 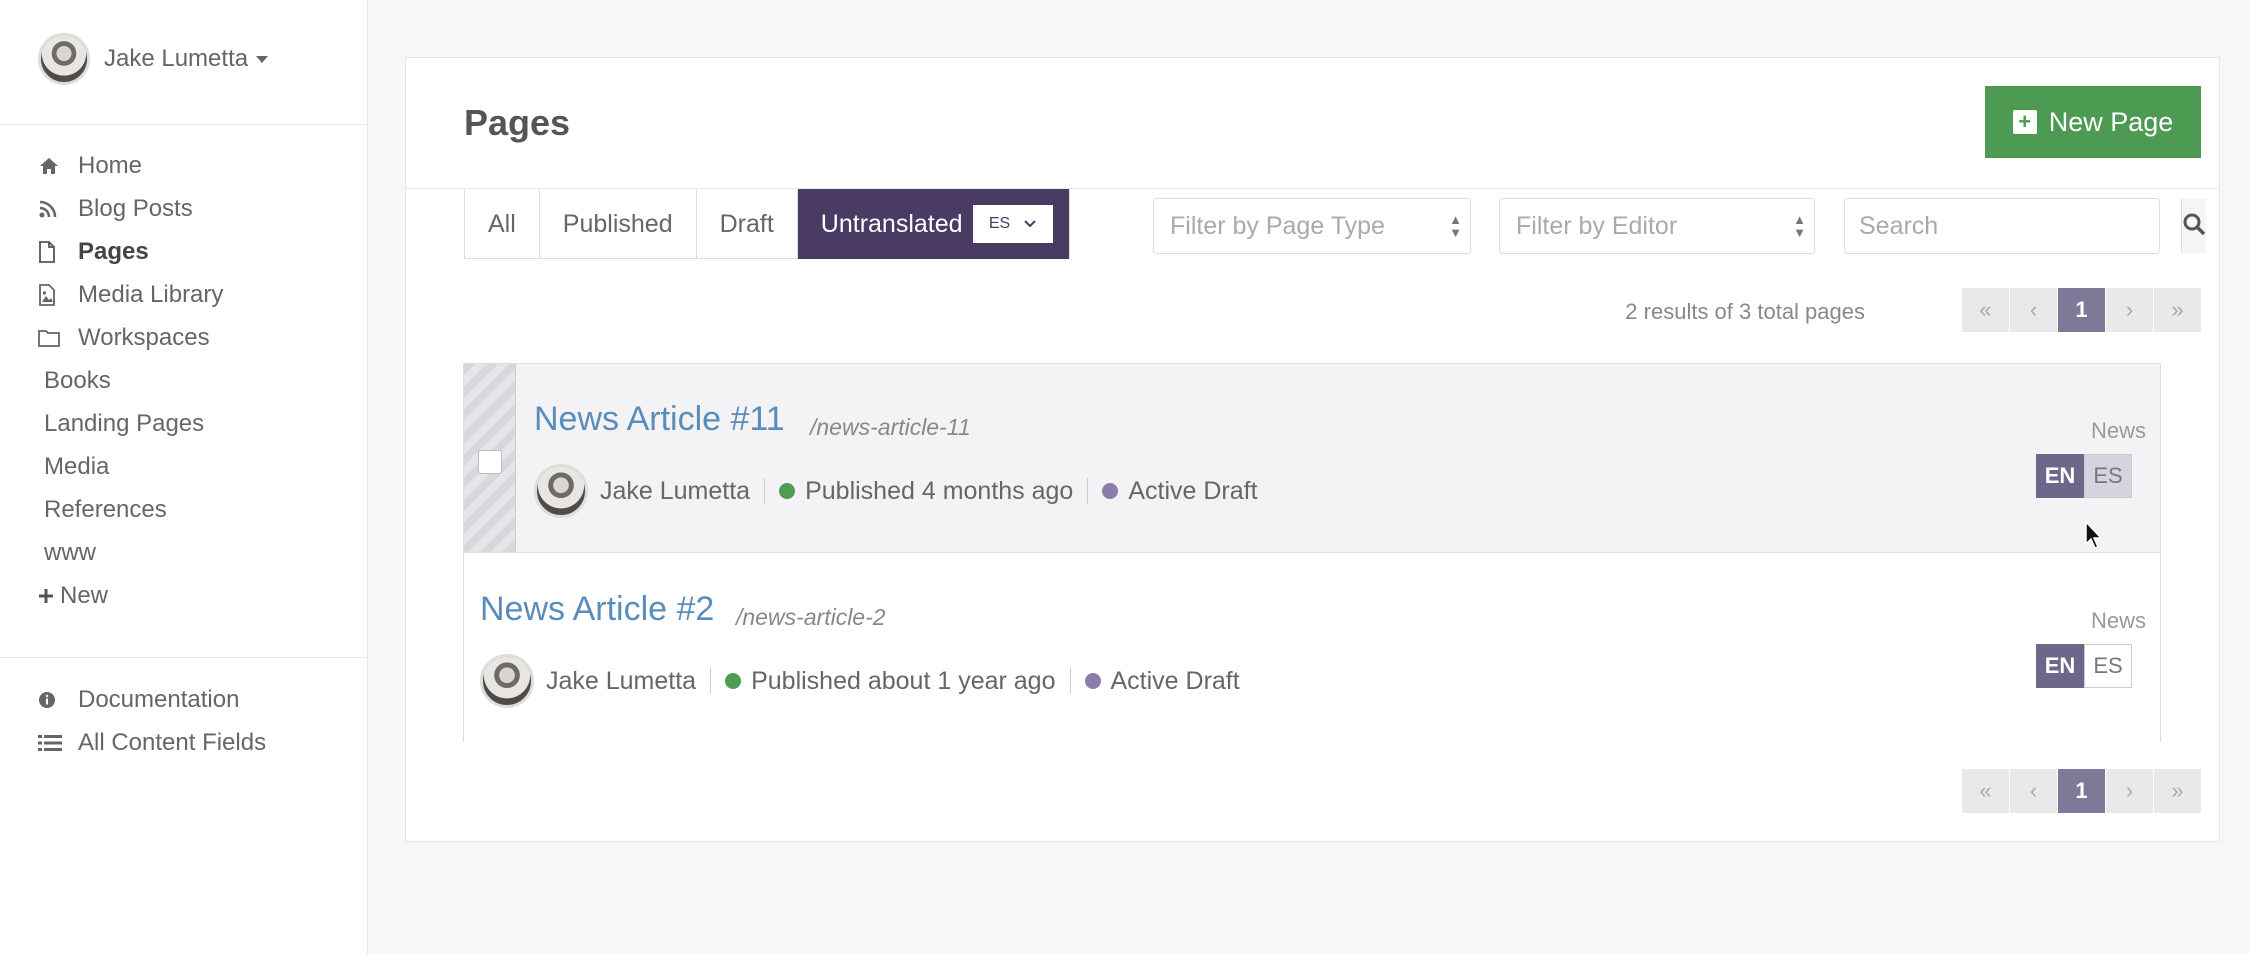 I want to click on nav-item-all-content-fields: All Content Fields, so click(x=152, y=742).